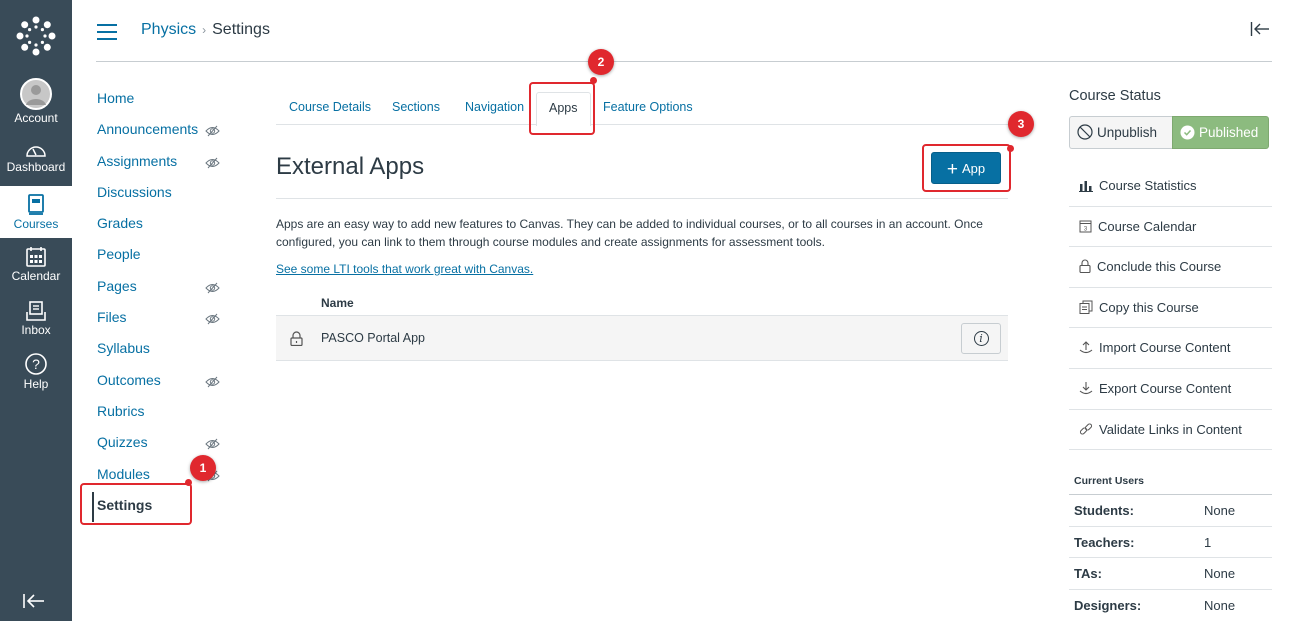  I want to click on global-nav-label: Account, so click(36, 118).